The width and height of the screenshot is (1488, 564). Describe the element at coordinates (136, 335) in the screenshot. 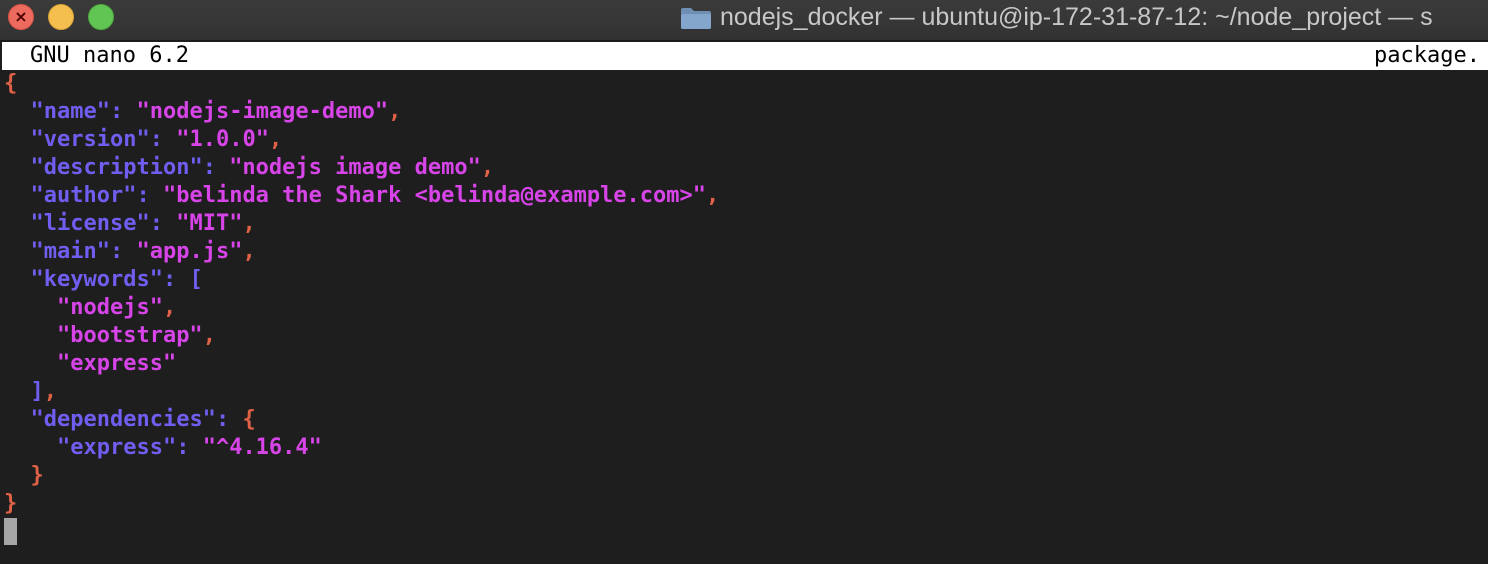

I see `code-line: "bootstrap",` at that location.